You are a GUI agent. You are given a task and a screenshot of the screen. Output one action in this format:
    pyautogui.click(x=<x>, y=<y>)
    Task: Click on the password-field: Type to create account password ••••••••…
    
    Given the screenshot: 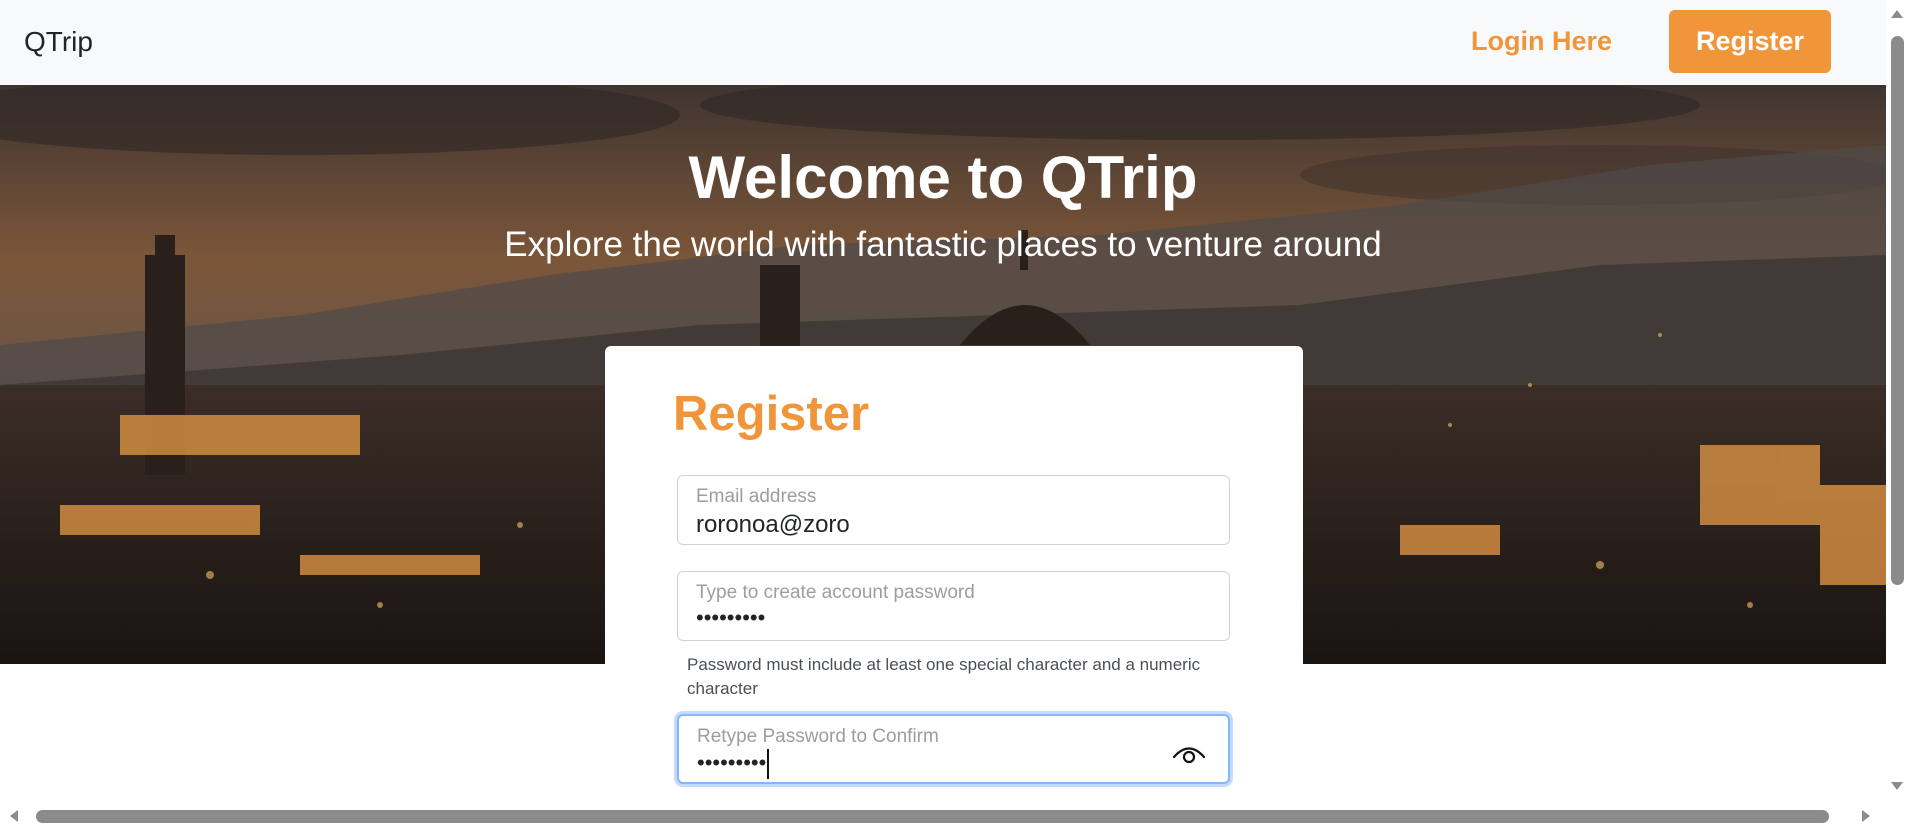 What is the action you would take?
    pyautogui.click(x=953, y=606)
    